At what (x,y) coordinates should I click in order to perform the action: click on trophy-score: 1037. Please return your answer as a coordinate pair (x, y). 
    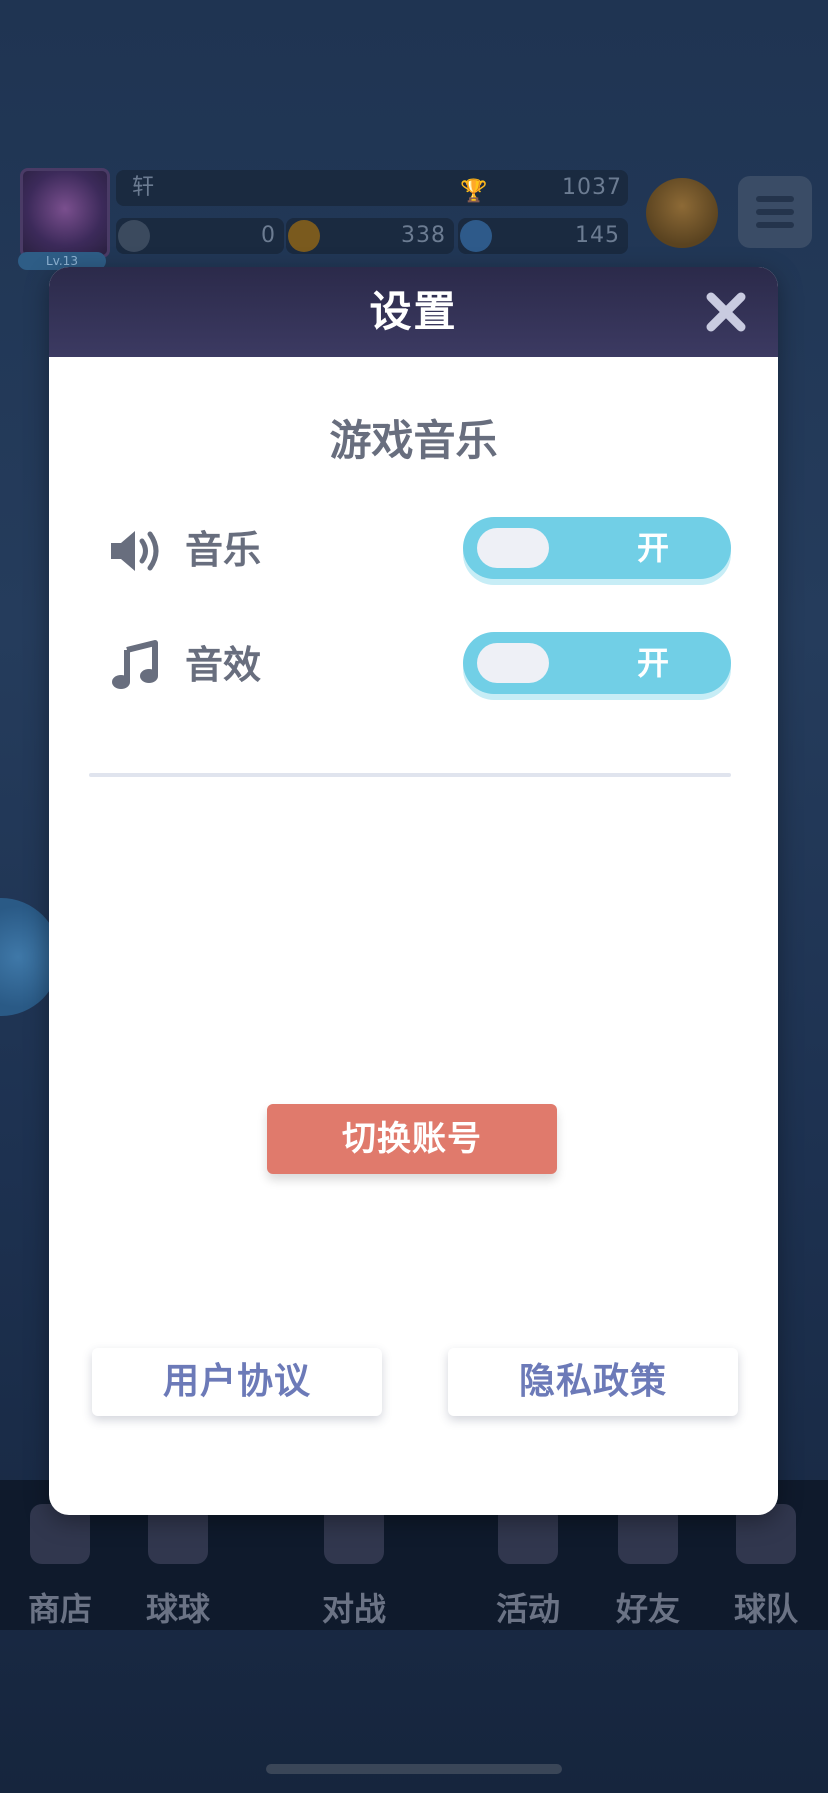
    Looking at the image, I should click on (592, 187).